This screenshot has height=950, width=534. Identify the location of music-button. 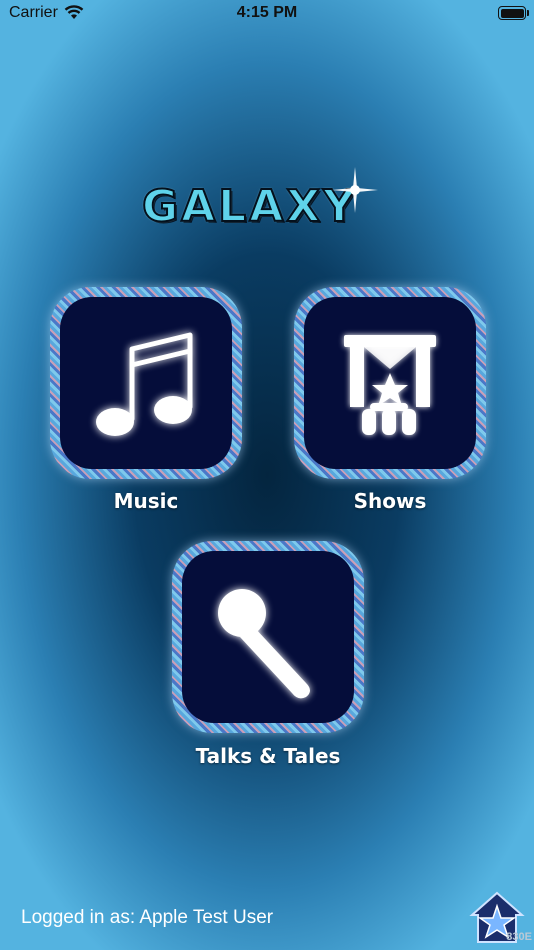
(146, 383).